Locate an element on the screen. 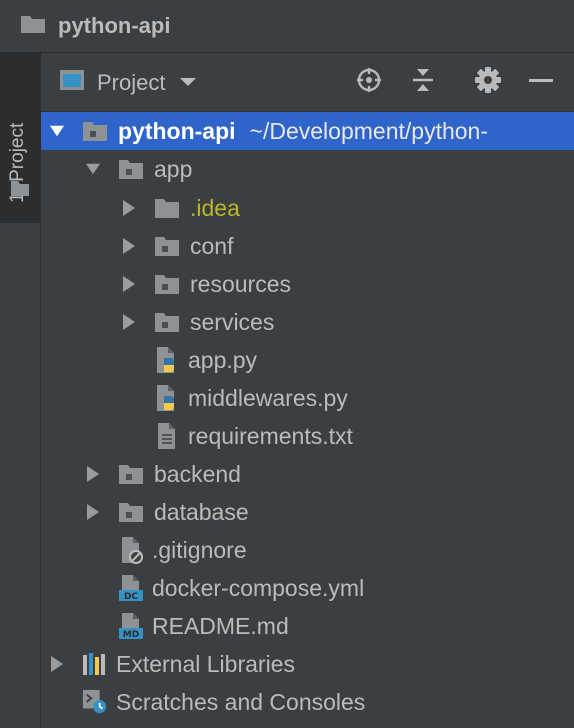 This screenshot has width=574, height=728. folder-name: backend is located at coordinates (197, 473).